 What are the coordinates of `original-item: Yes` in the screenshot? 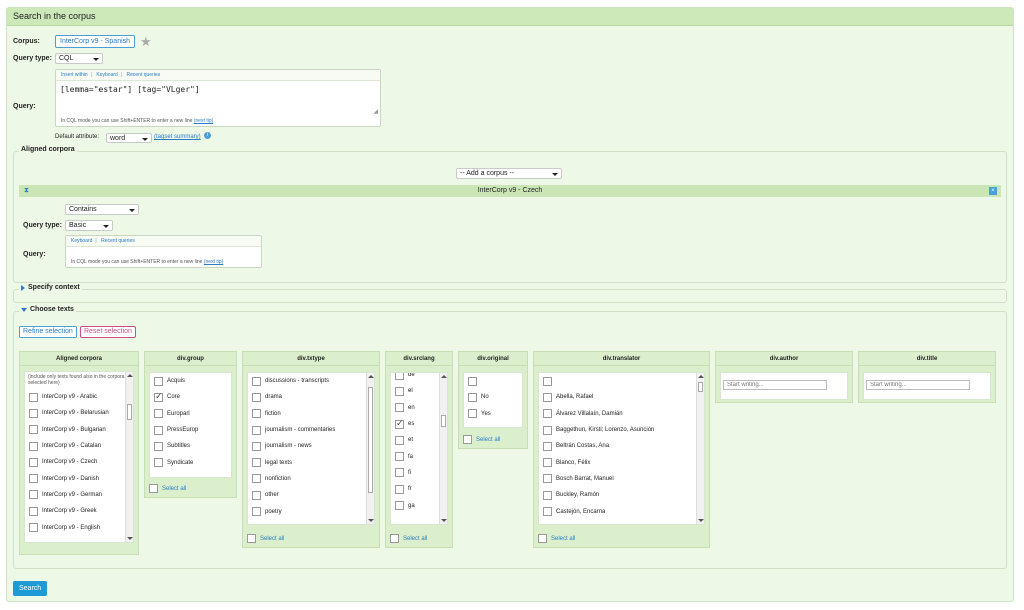 It's located at (493, 414).